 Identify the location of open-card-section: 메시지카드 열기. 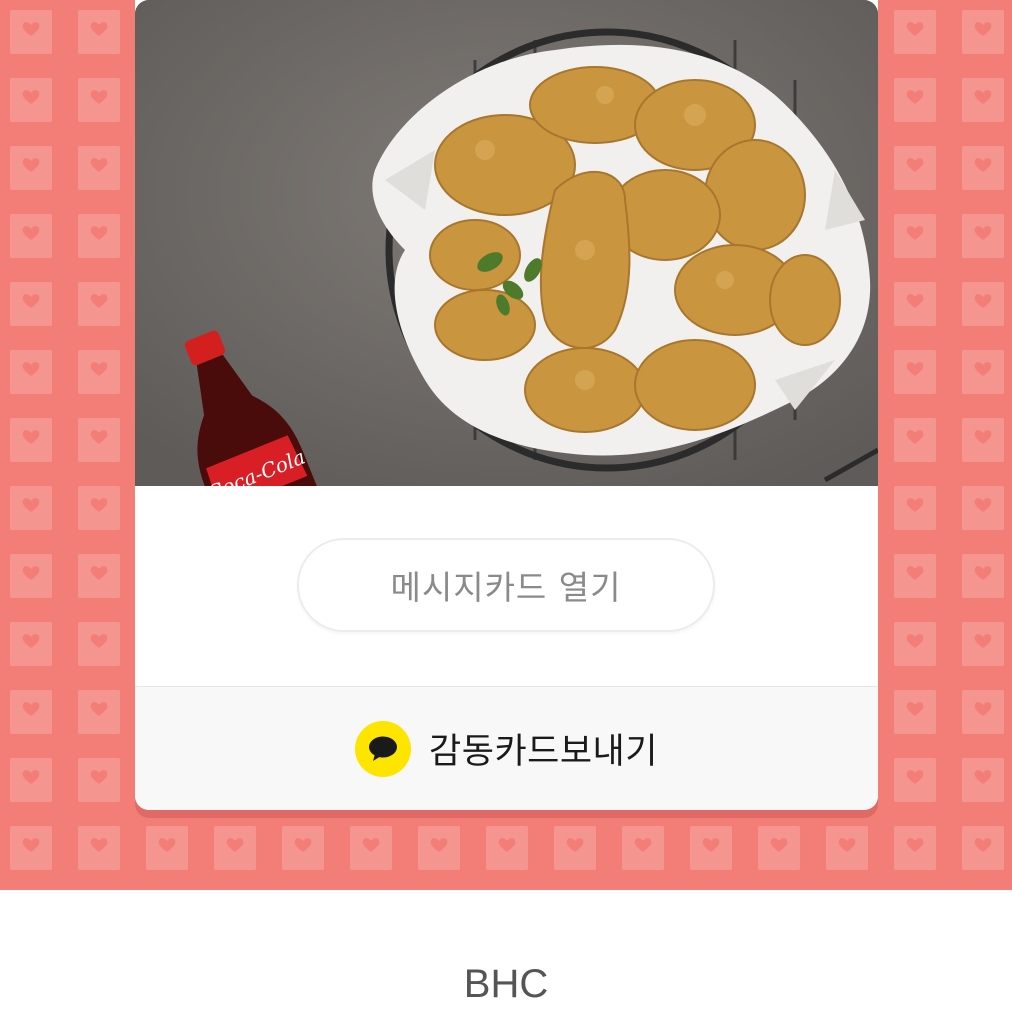
(506, 586).